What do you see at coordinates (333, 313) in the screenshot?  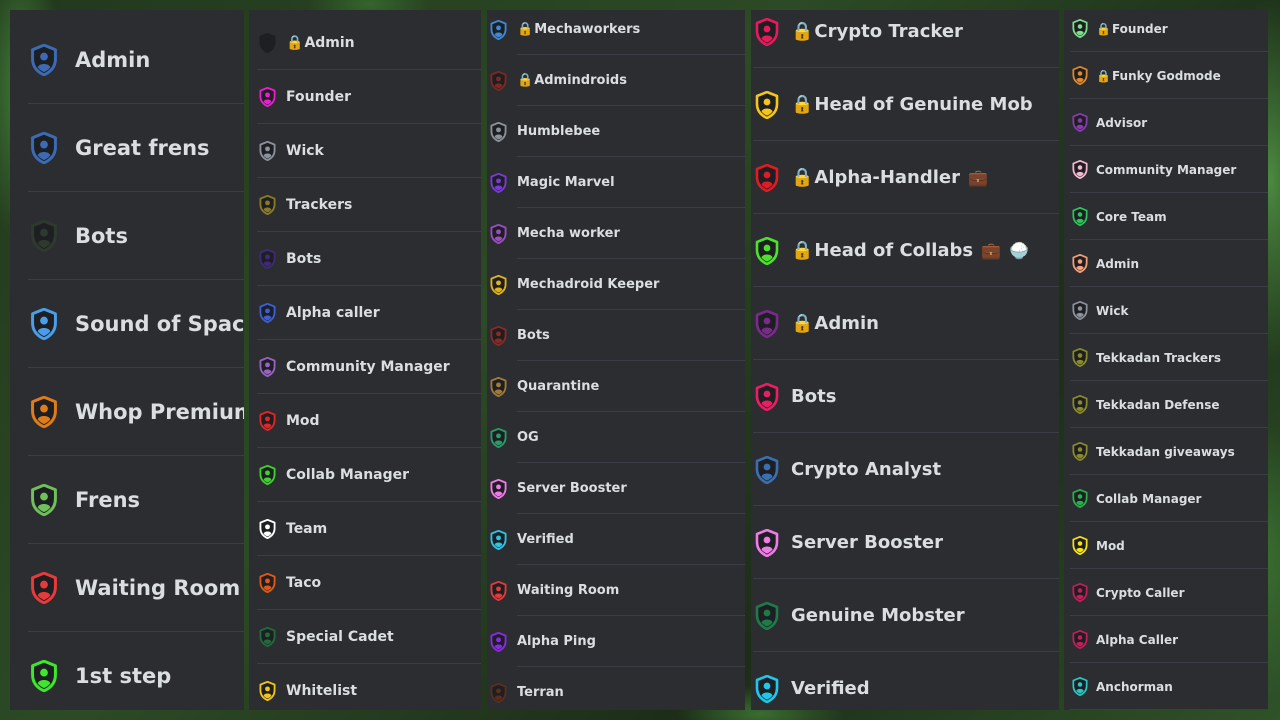 I see `role-name: Alpha caller` at bounding box center [333, 313].